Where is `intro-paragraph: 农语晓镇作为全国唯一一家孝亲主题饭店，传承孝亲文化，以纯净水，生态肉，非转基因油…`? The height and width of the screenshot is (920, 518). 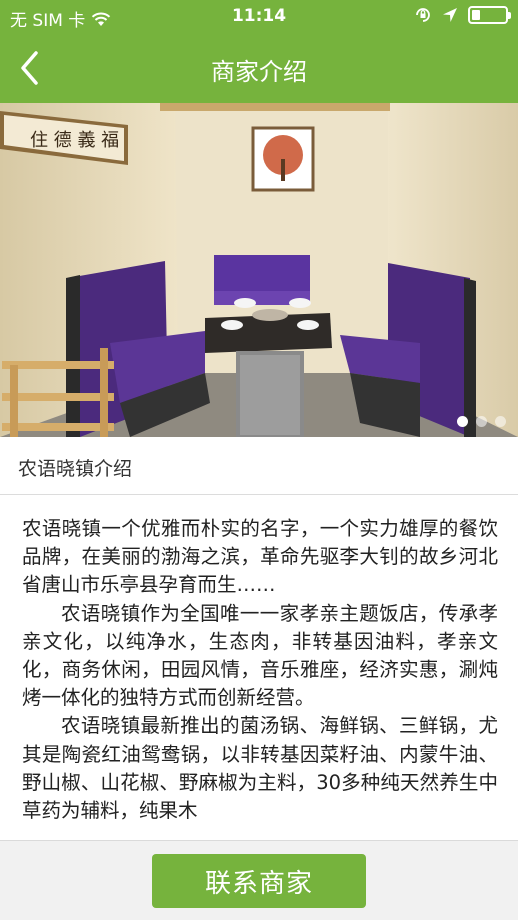 intro-paragraph: 农语晓镇作为全国唯一一家孝亲主题饭店，传承孝亲文化，以纯净水，生态肉，非转基因油… is located at coordinates (260, 655).